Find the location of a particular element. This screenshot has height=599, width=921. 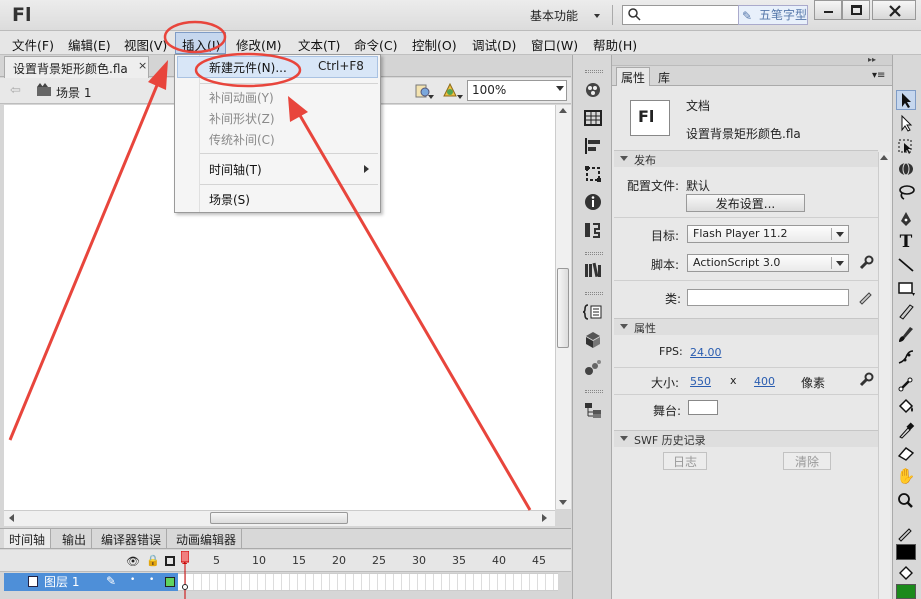

menu-text: 文本(T) is located at coordinates (319, 44).